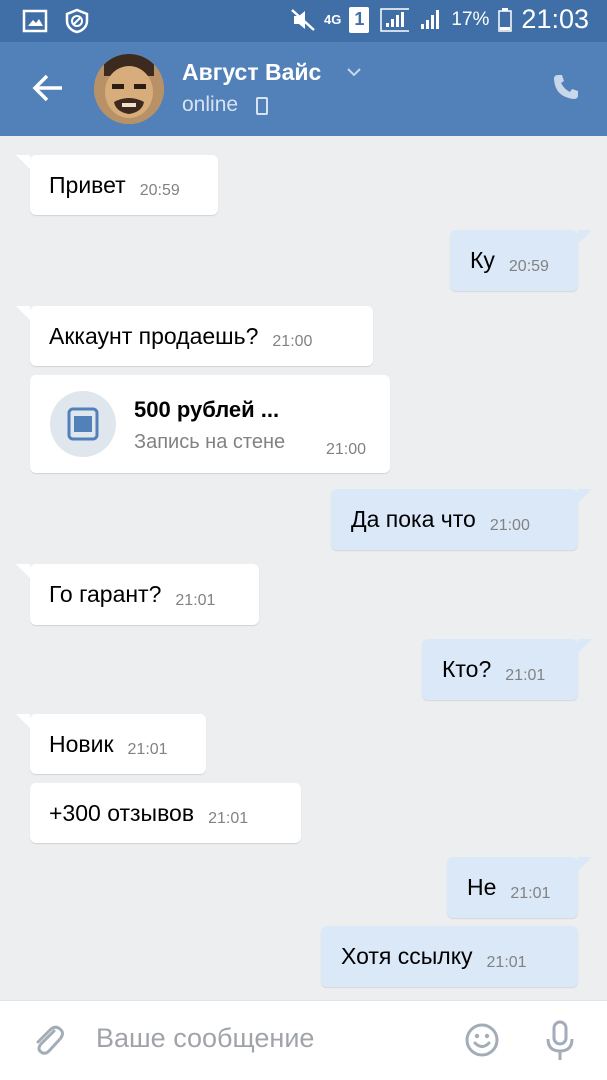  What do you see at coordinates (87, 184) in the screenshot?
I see `message-text: Привет` at bounding box center [87, 184].